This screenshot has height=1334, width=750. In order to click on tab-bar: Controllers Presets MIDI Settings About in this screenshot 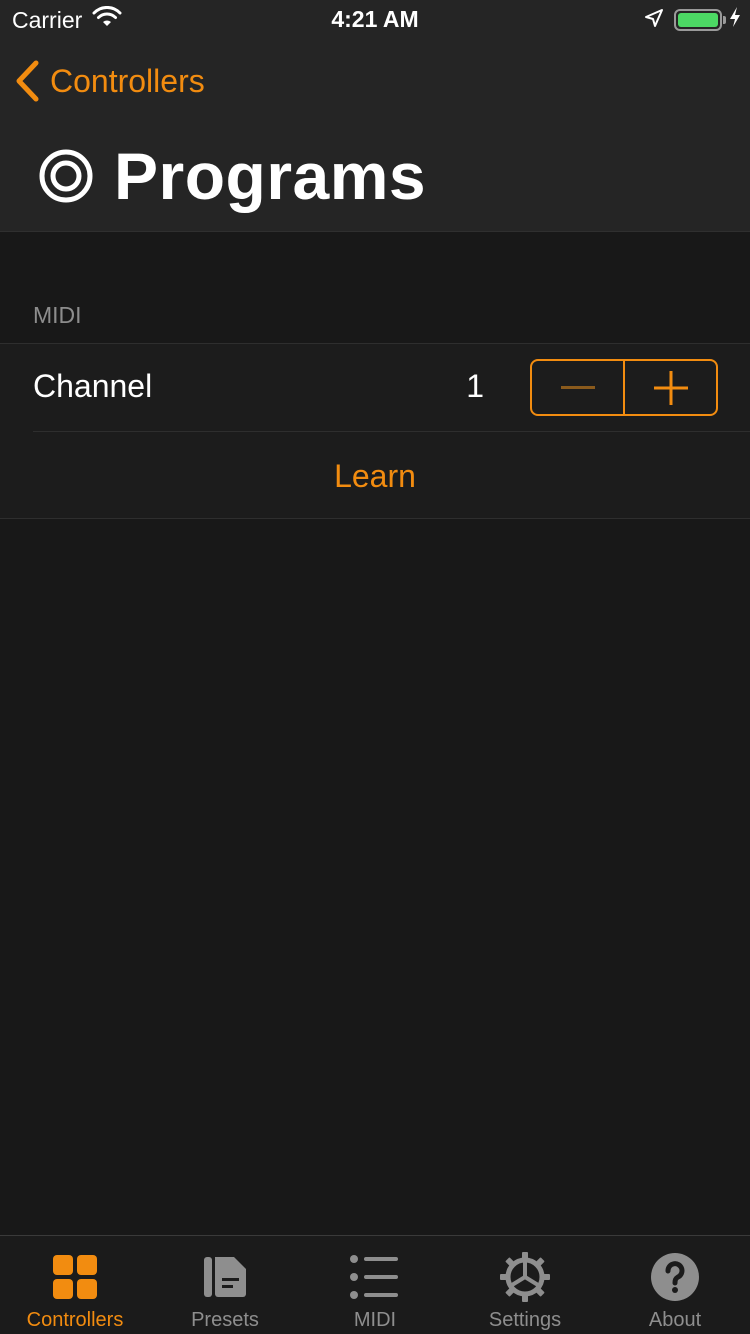, I will do `click(375, 1284)`.